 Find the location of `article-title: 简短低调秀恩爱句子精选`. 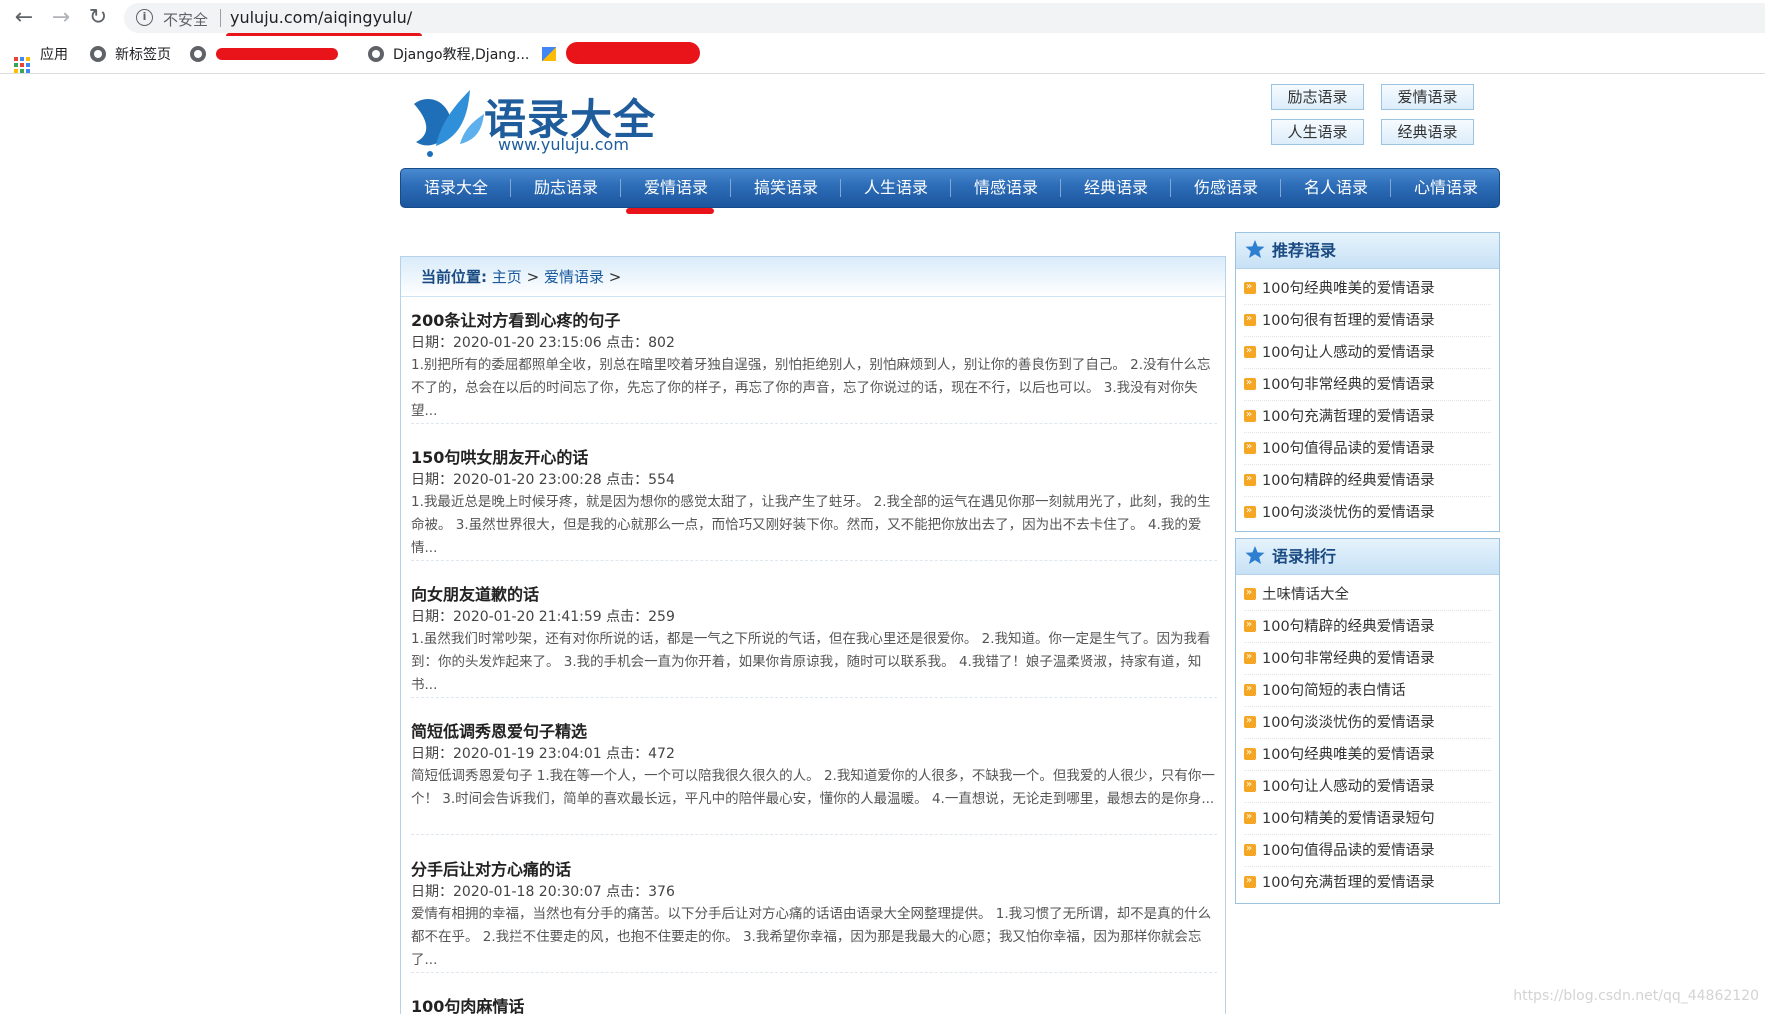

article-title: 简短低调秀恩爱句子精选 is located at coordinates (499, 730).